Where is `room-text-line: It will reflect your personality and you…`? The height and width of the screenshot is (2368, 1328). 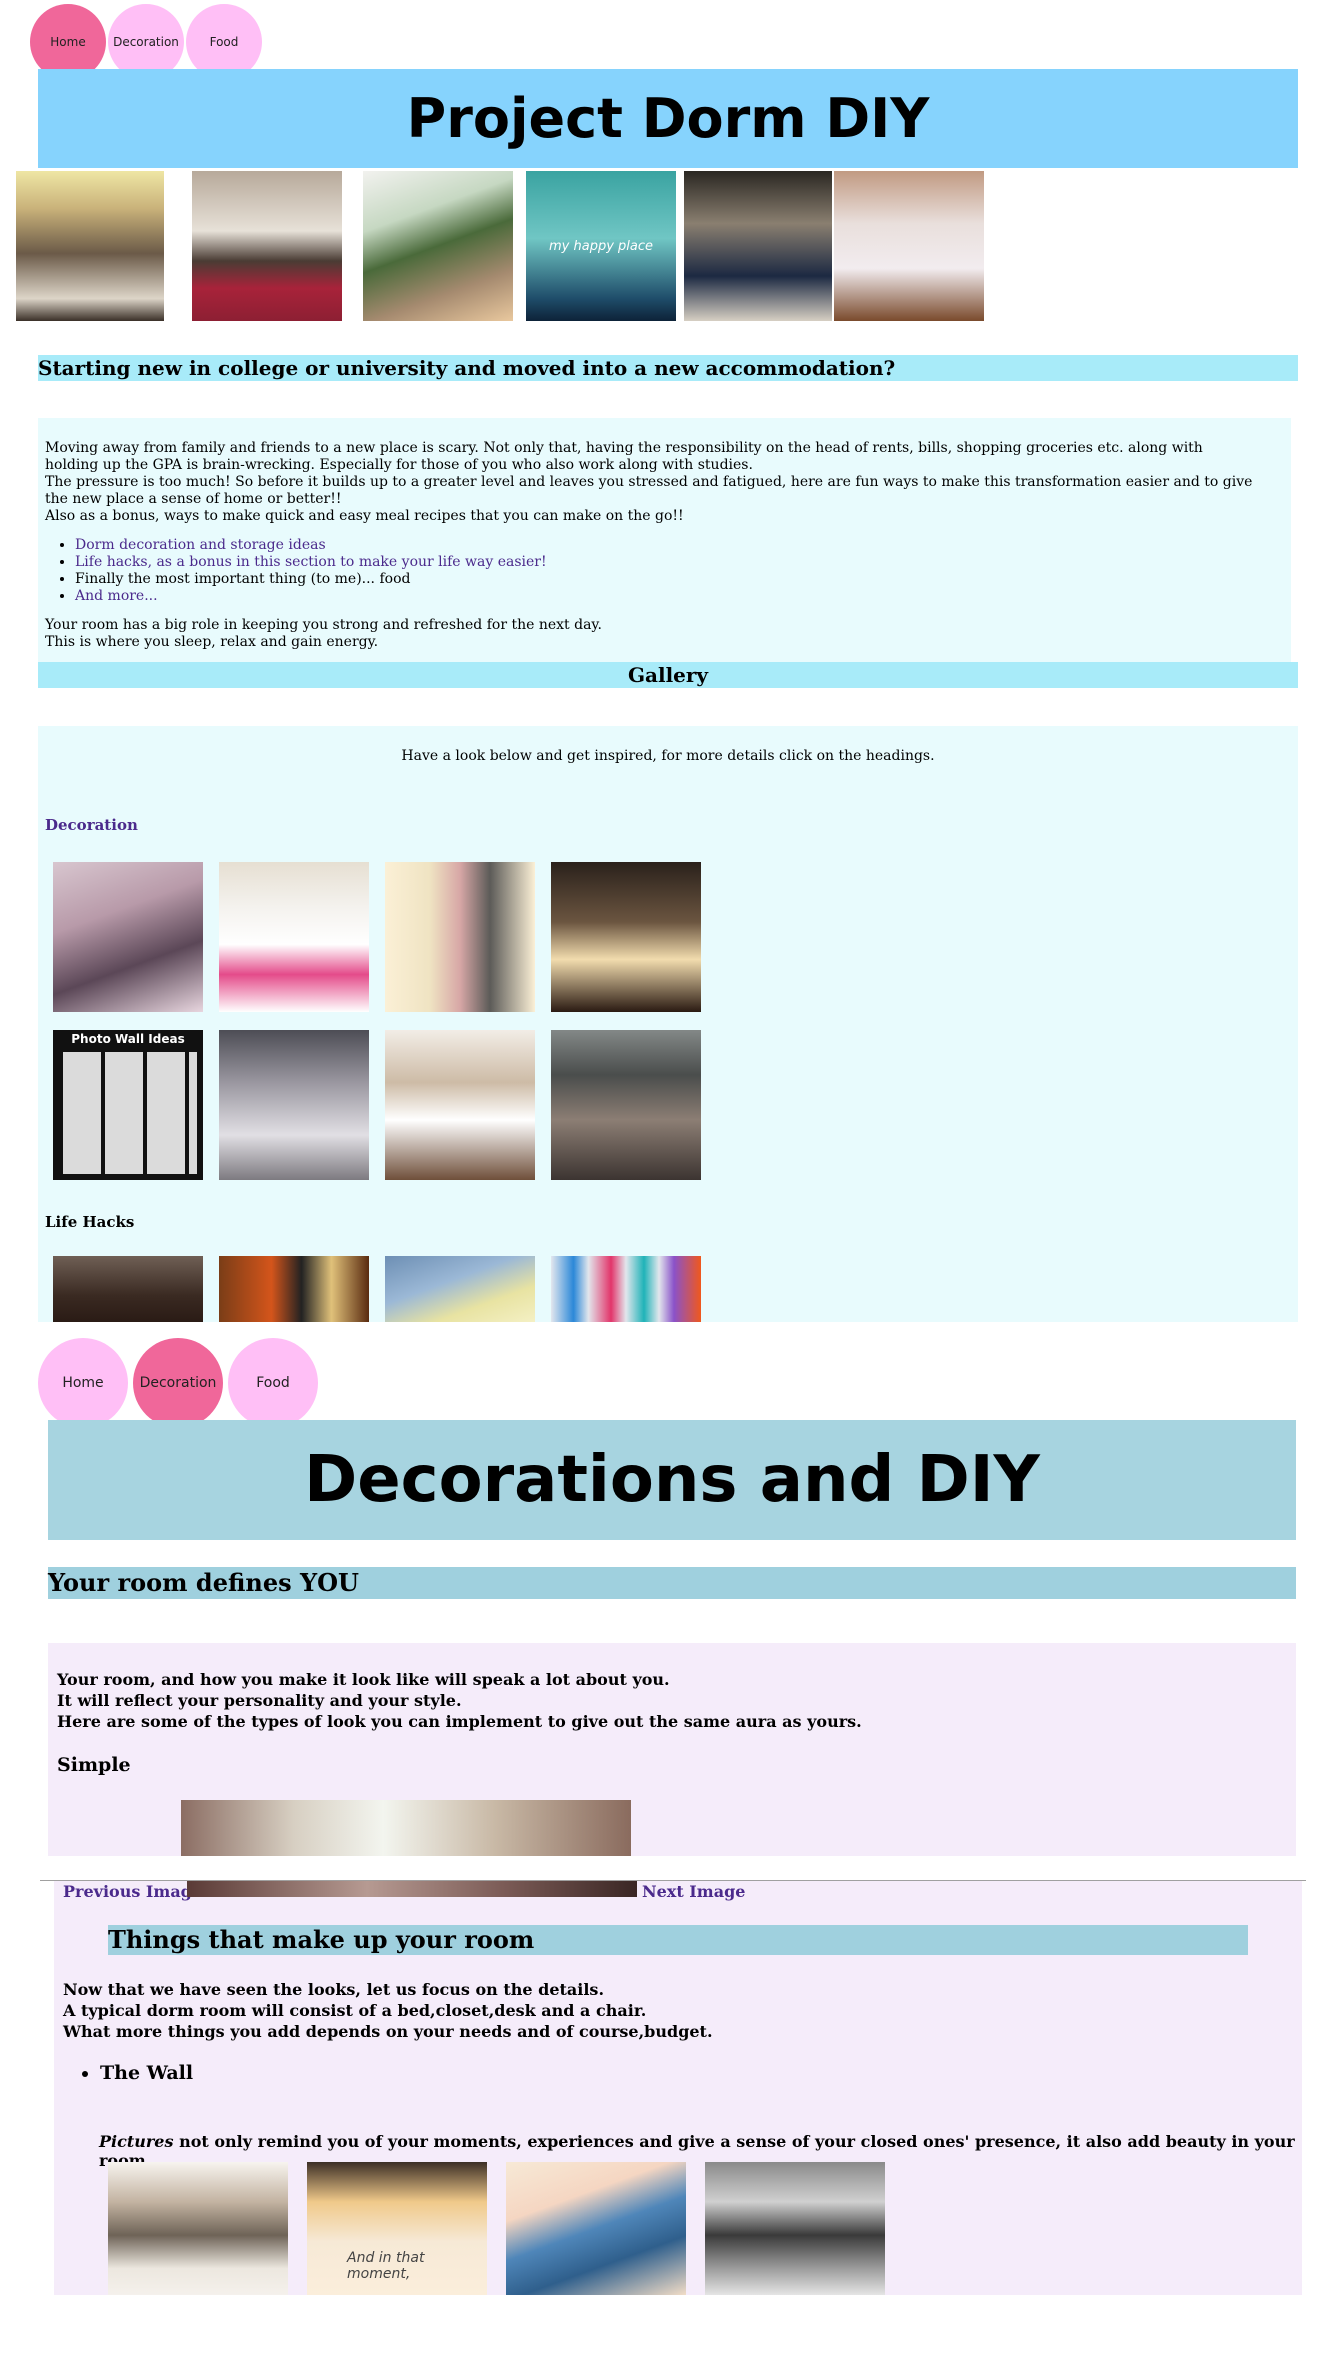
room-text-line: It will reflect your personality and you… is located at coordinates (259, 1700).